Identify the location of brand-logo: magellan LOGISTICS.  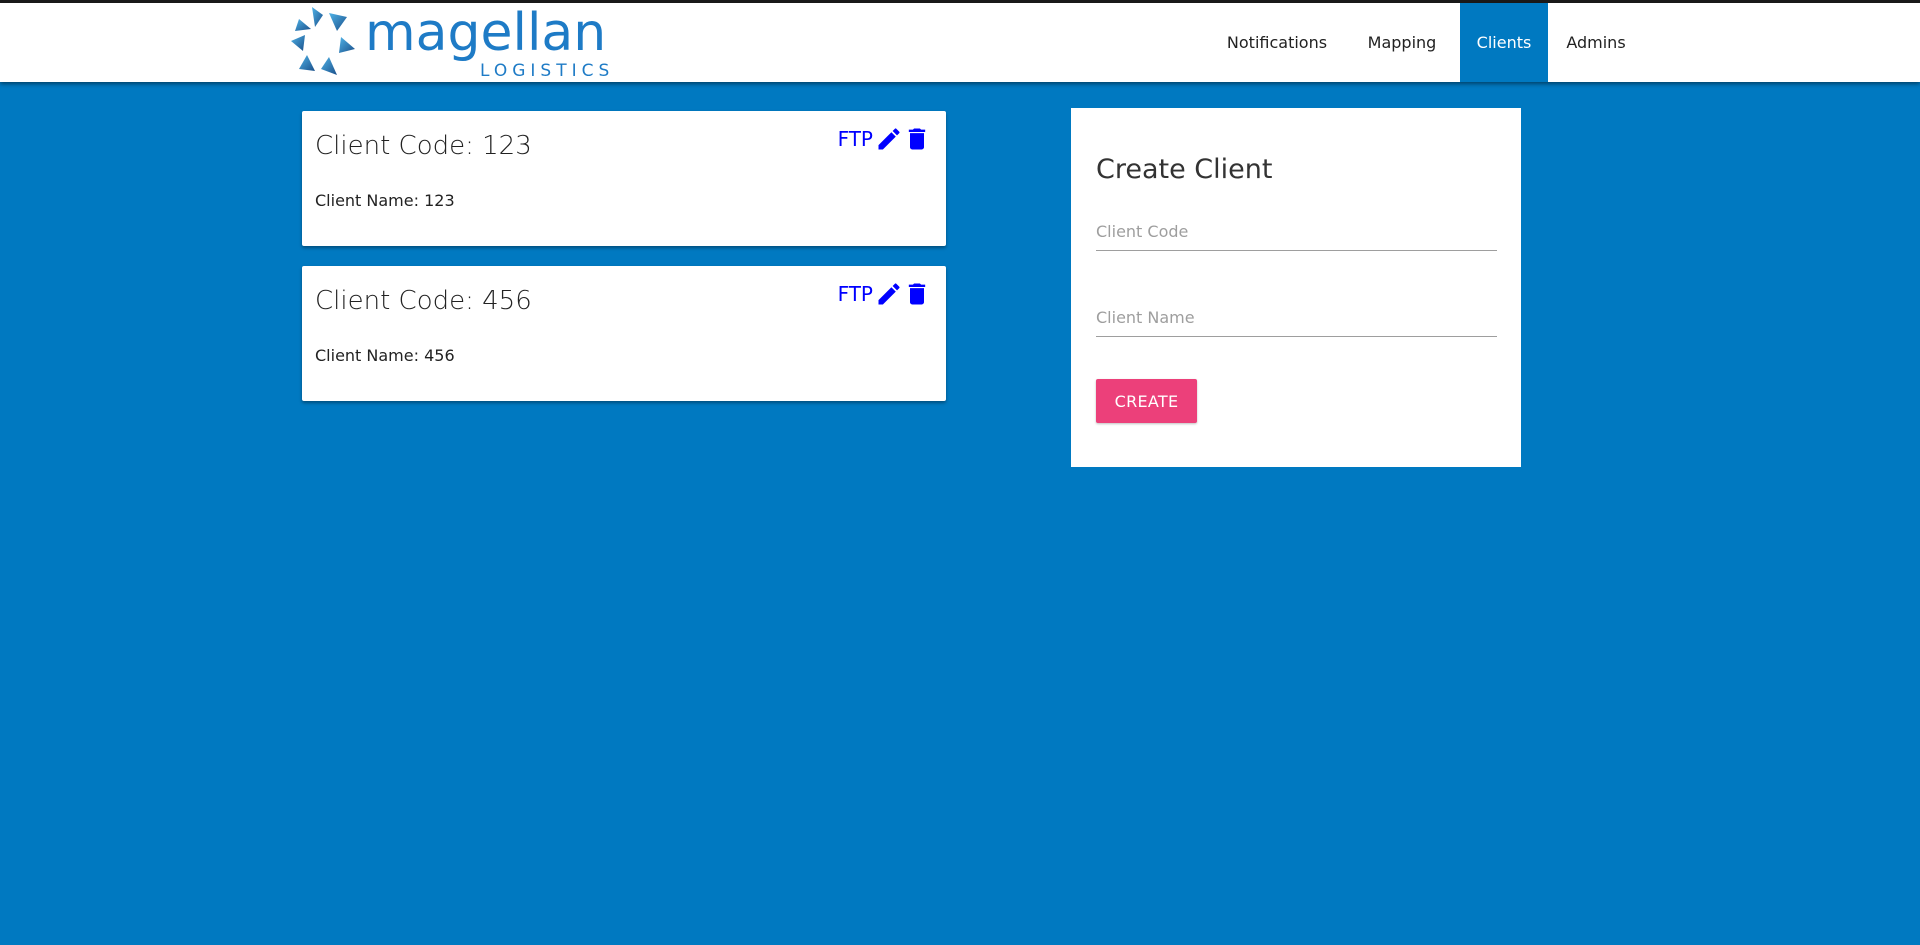
(450, 43).